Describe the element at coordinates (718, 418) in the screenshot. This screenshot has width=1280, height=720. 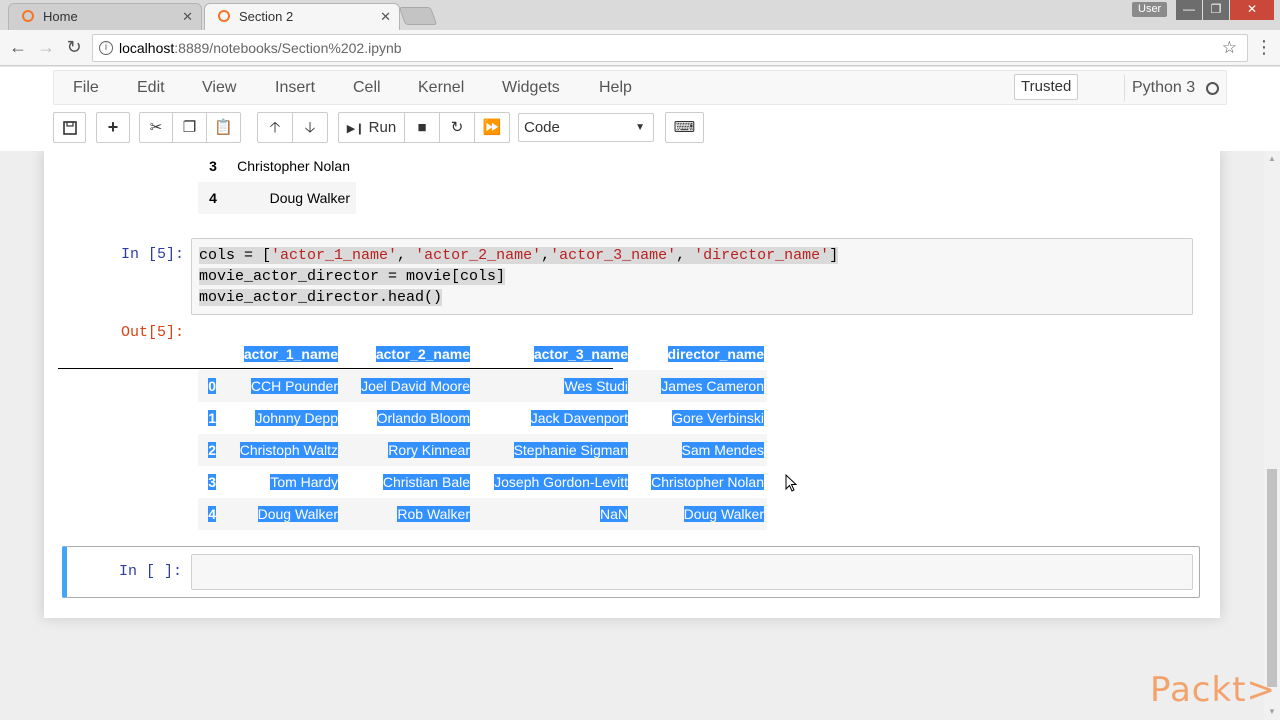
I see `table-cell: Gore Verbinski` at that location.